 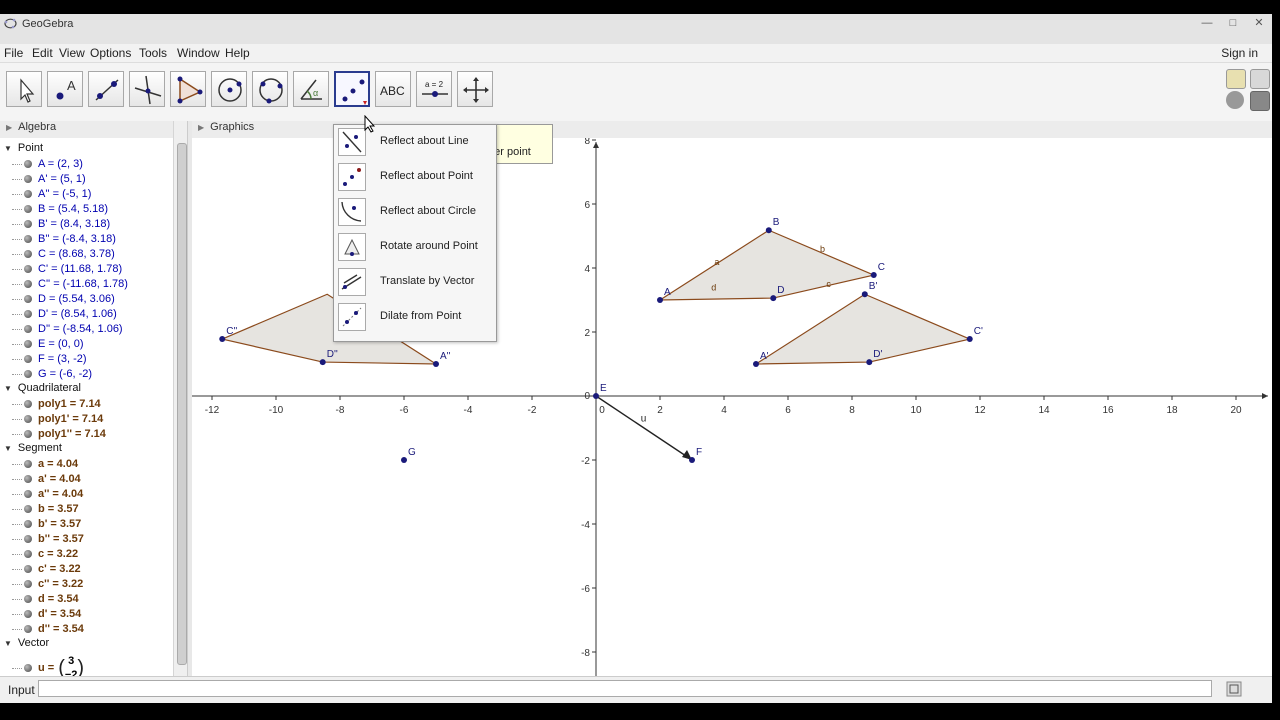 I want to click on scroll-thumb, so click(x=182, y=404).